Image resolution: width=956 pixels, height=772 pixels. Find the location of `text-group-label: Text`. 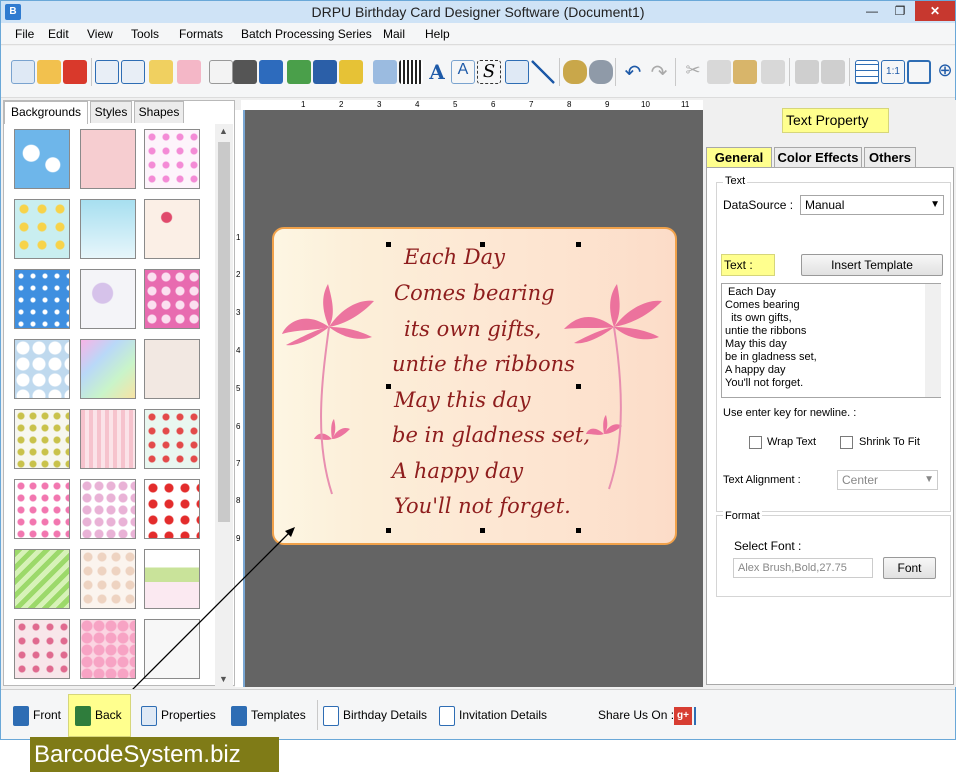

text-group-label: Text is located at coordinates (735, 181).